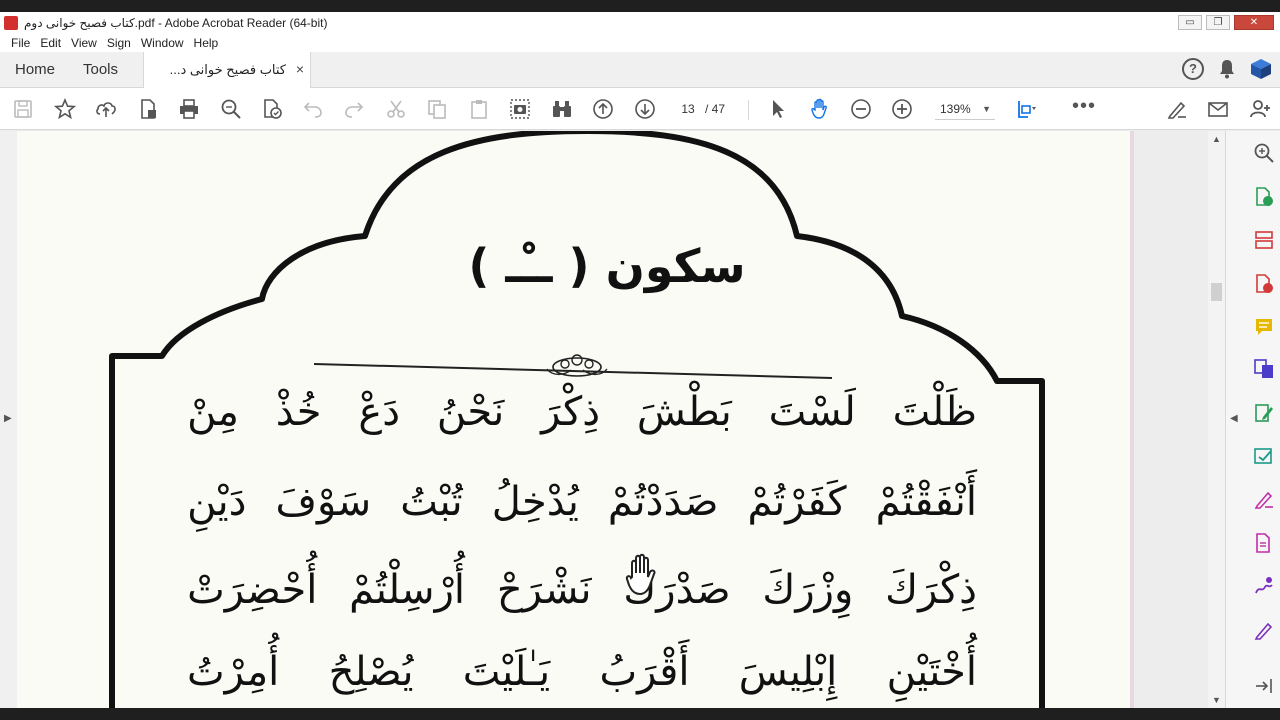 The image size is (1280, 720). What do you see at coordinates (20, 43) in the screenshot?
I see `menu-file: File` at bounding box center [20, 43].